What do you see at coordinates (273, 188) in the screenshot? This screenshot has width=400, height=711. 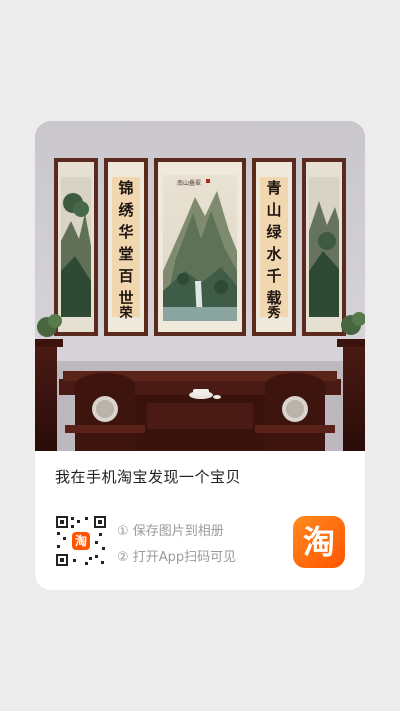 I see `svg-text: 青` at bounding box center [273, 188].